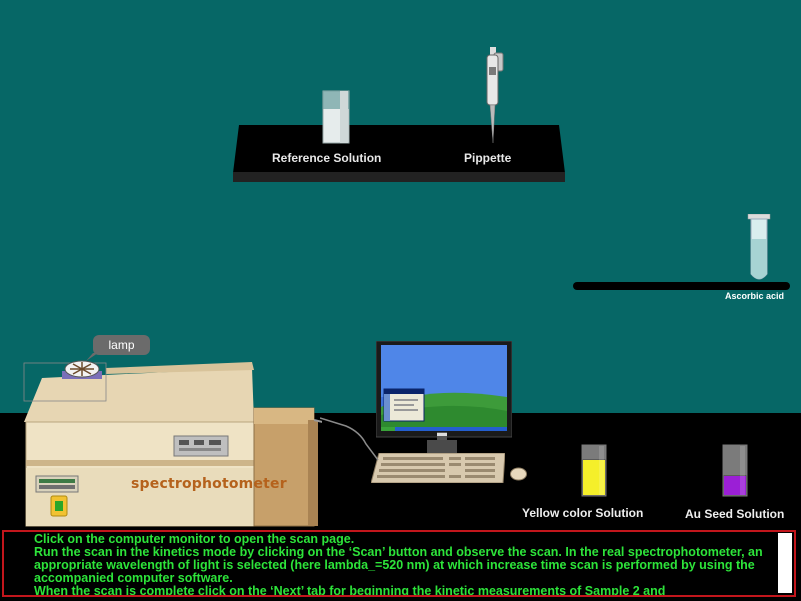 The width and height of the screenshot is (801, 601). Describe the element at coordinates (488, 158) in the screenshot. I see `pipette-label: Pippette` at that location.